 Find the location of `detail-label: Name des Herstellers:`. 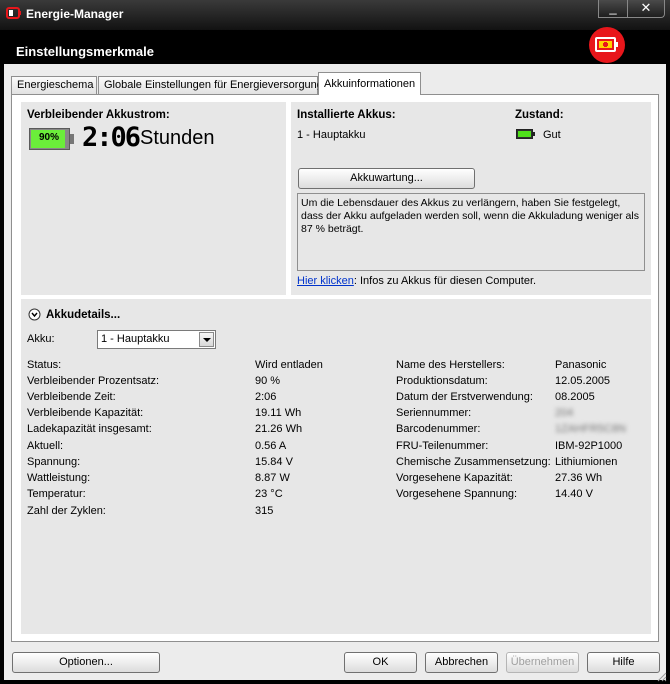

detail-label: Name des Herstellers: is located at coordinates (450, 365).